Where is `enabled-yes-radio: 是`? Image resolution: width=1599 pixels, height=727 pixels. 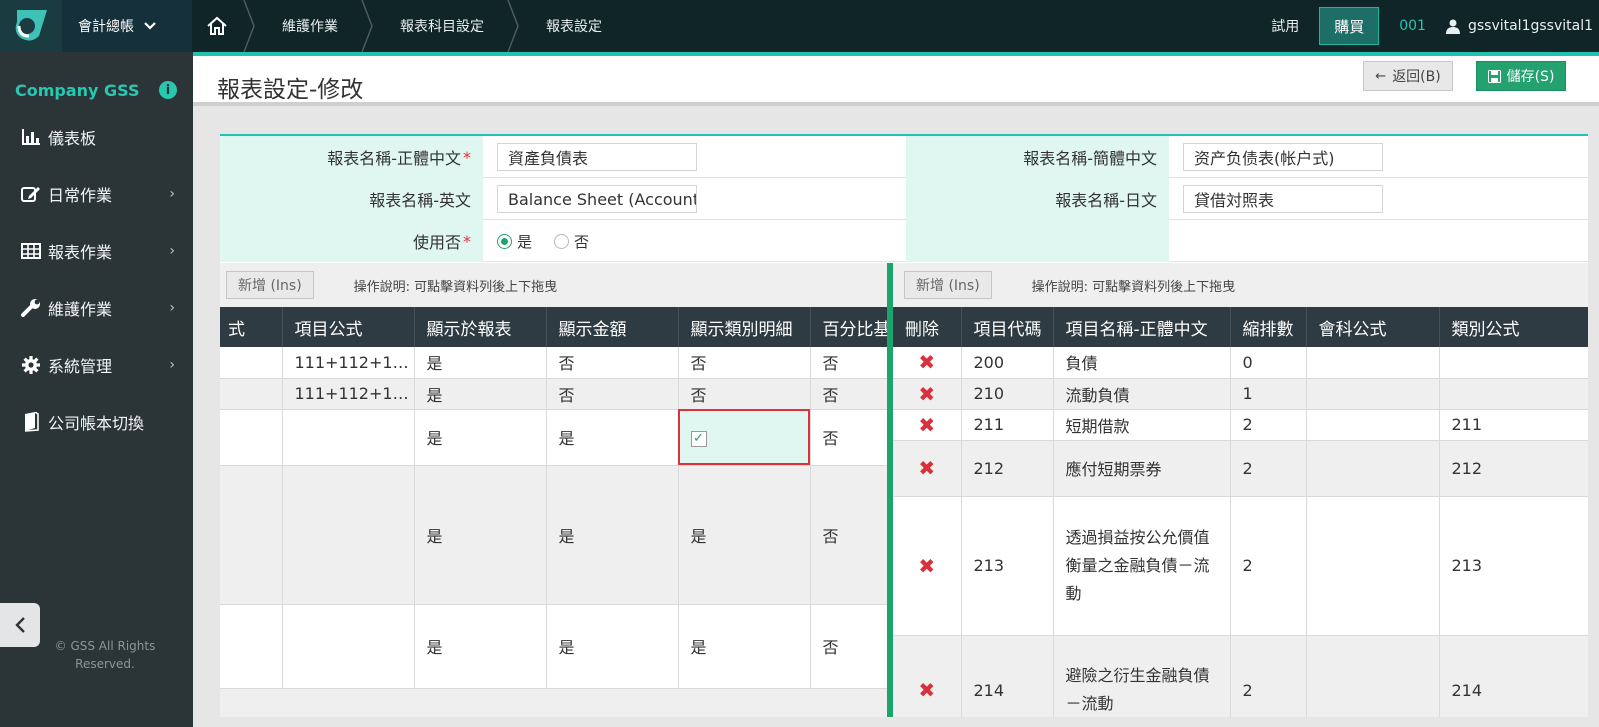 enabled-yes-radio: 是 is located at coordinates (514, 241).